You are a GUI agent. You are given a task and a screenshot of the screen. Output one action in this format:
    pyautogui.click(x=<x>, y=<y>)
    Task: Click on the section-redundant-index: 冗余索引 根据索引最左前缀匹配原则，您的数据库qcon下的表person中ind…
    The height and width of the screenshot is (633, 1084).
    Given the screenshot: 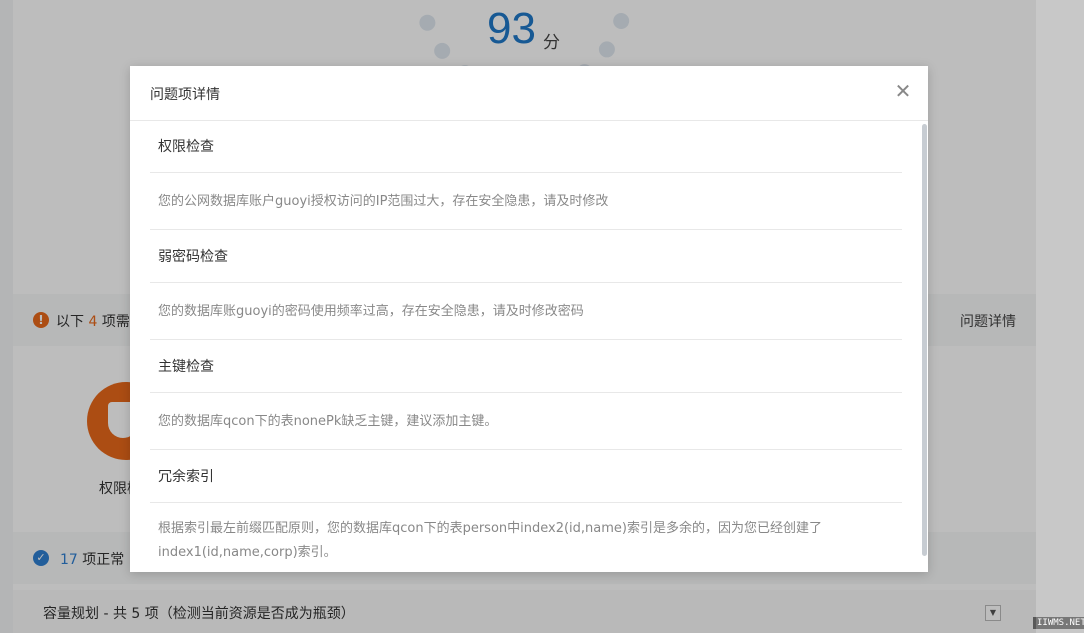 What is the action you would take?
    pyautogui.click(x=526, y=508)
    